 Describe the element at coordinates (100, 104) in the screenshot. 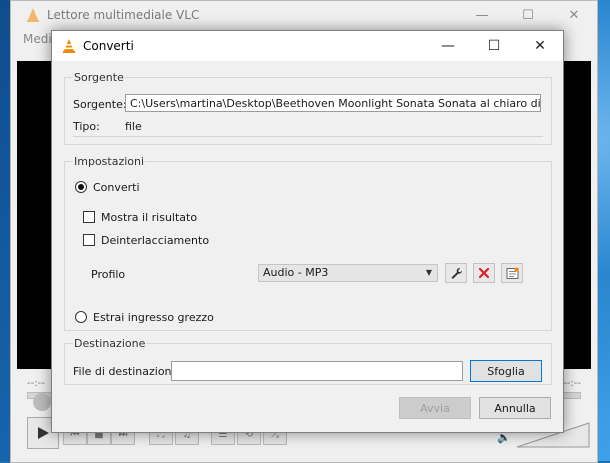

I see `source-label: Sorgente:` at that location.